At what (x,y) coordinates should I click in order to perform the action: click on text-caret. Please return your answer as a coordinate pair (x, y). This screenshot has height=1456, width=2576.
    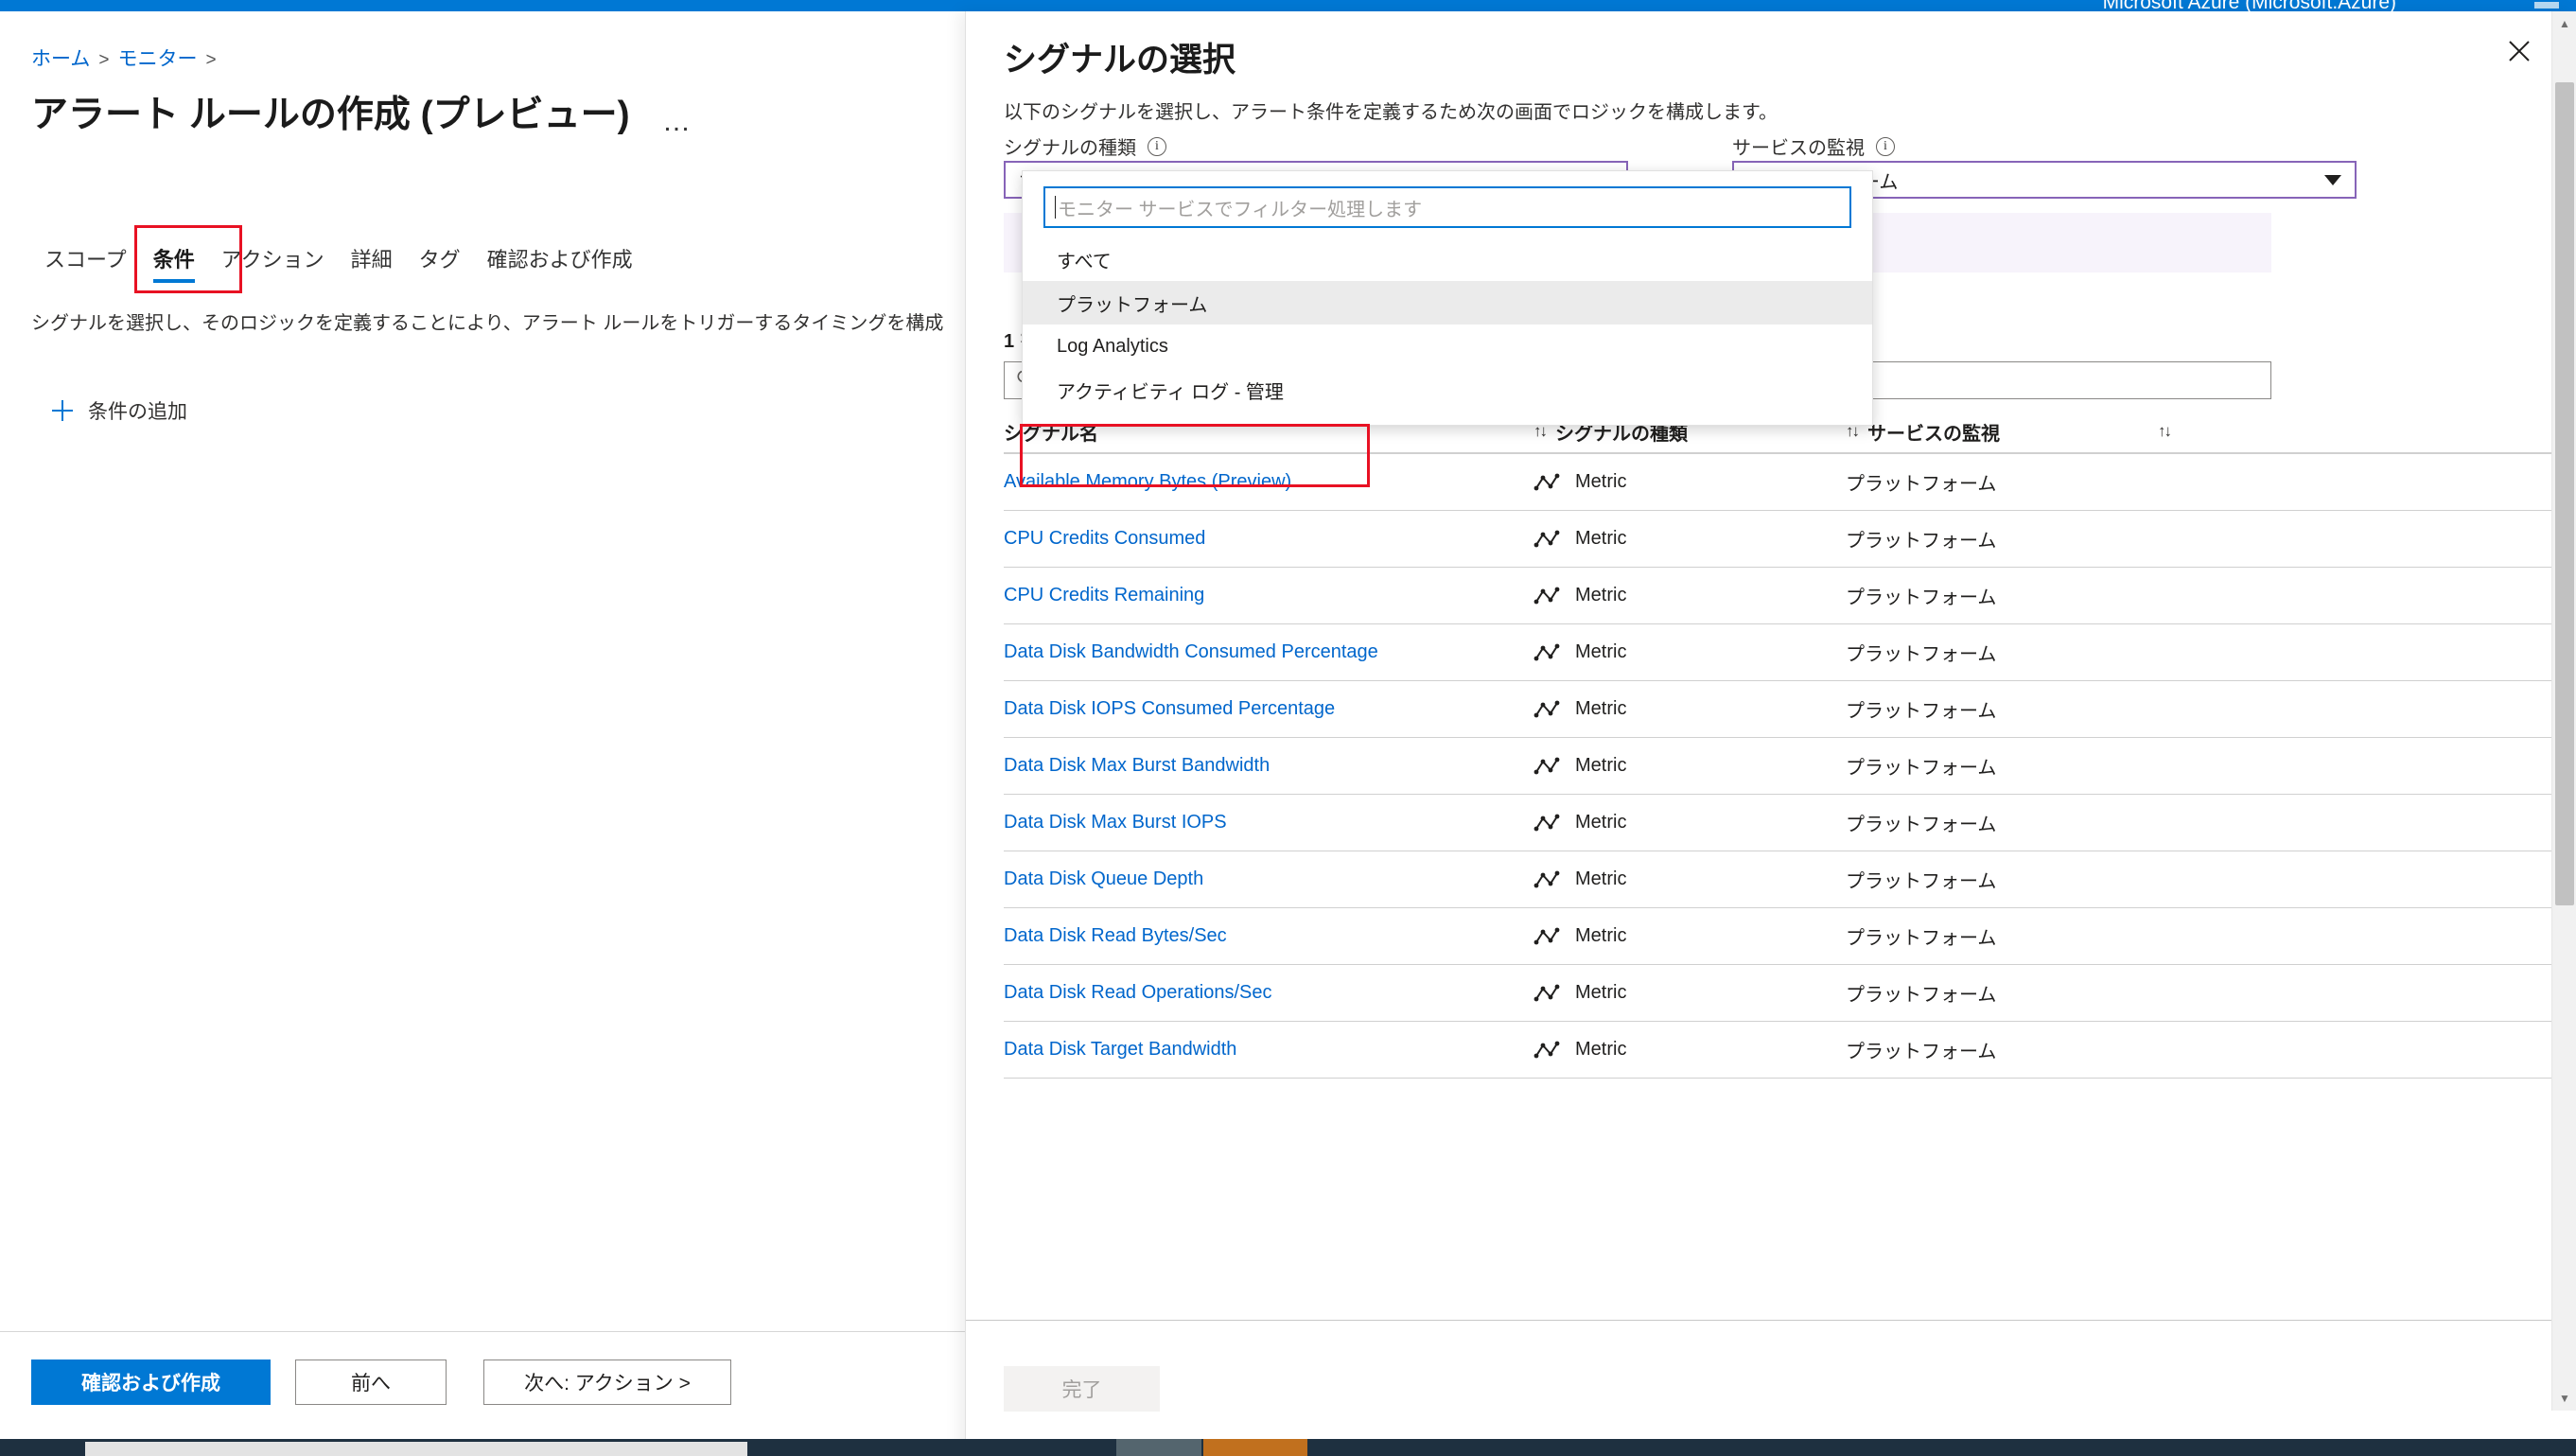
    Looking at the image, I should click on (1055, 207).